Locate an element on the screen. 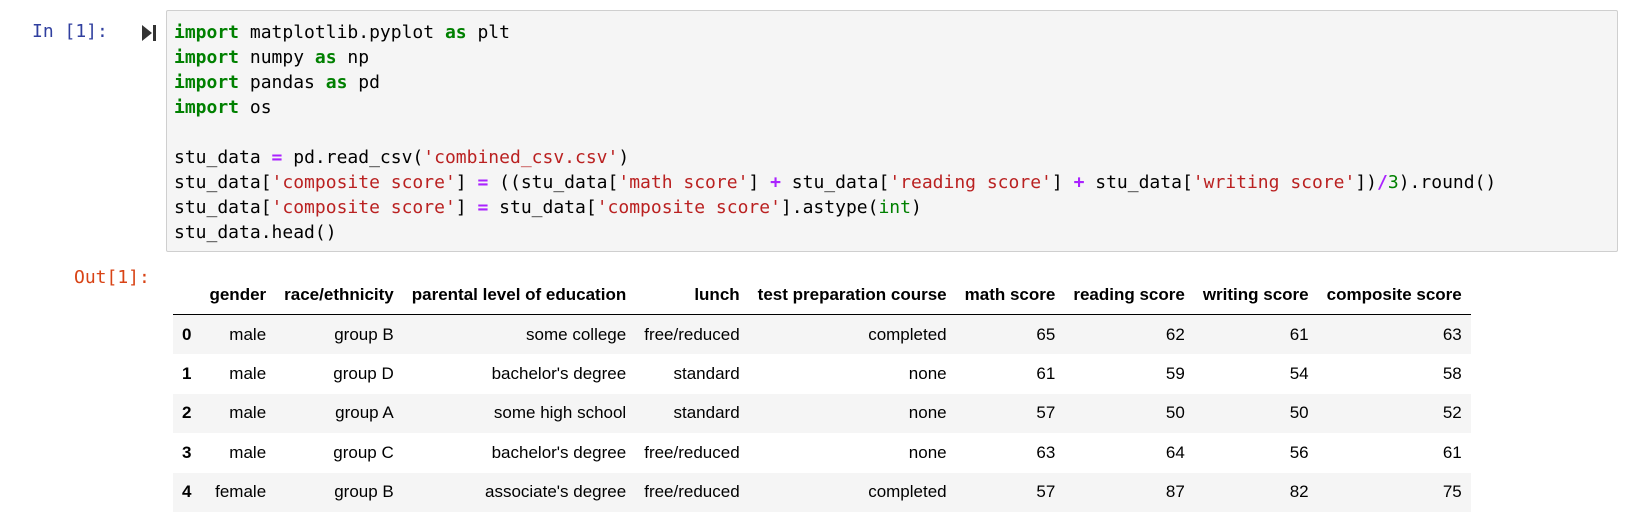 The width and height of the screenshot is (1640, 532). input-prompt: In [1]: is located at coordinates (70, 31).